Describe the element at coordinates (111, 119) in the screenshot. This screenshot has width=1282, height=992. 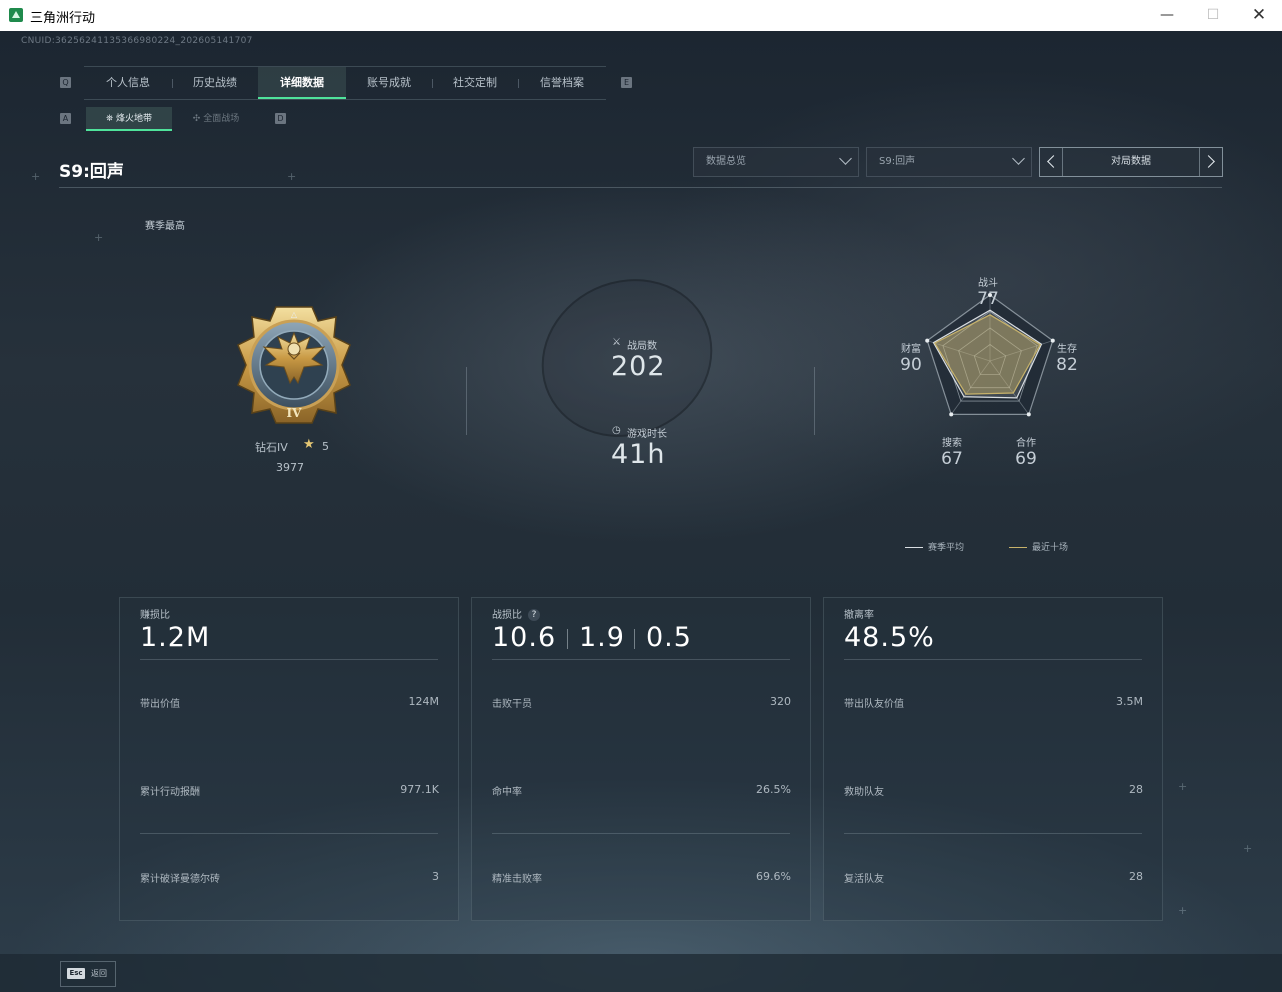
I see `operations-icon: ⛯` at that location.